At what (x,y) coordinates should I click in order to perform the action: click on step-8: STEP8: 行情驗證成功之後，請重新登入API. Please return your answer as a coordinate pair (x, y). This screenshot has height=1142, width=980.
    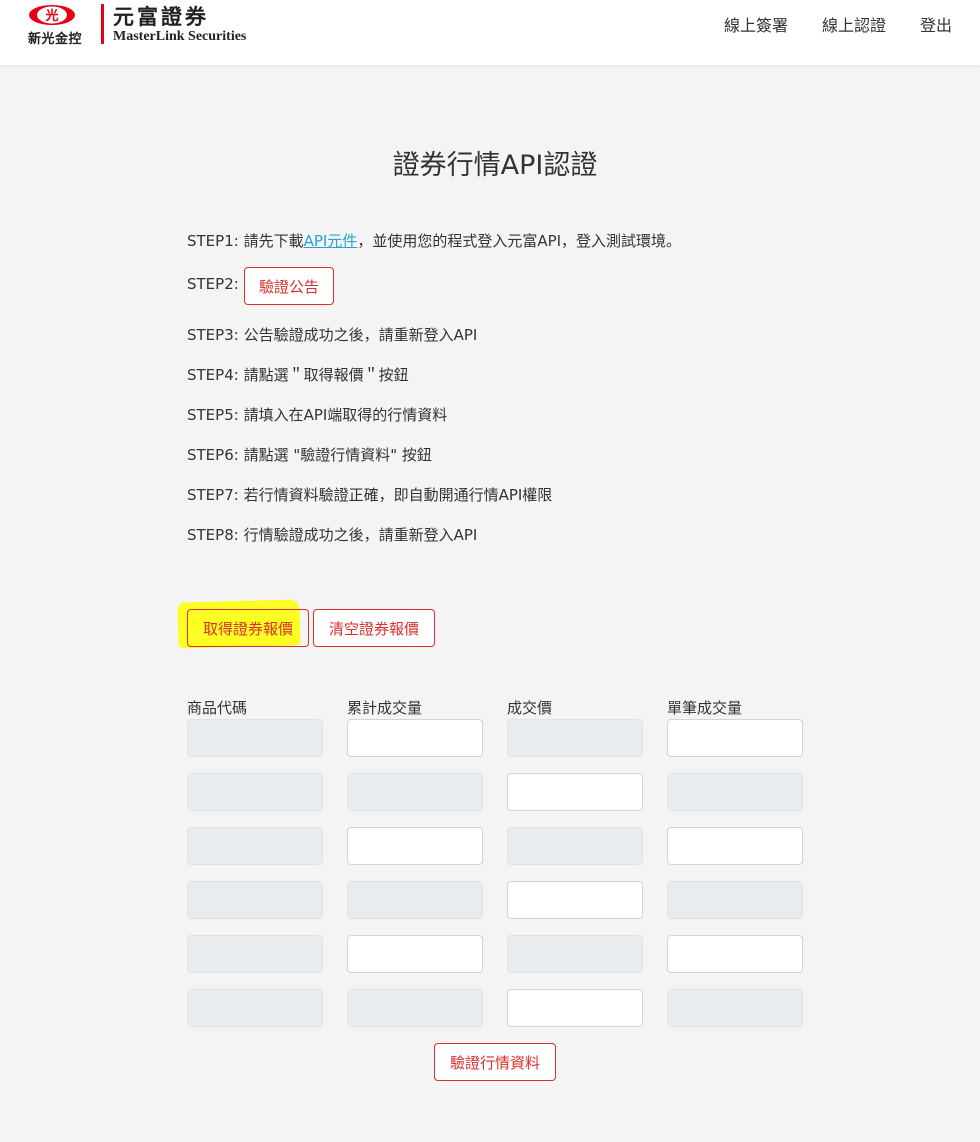
    Looking at the image, I should click on (332, 535).